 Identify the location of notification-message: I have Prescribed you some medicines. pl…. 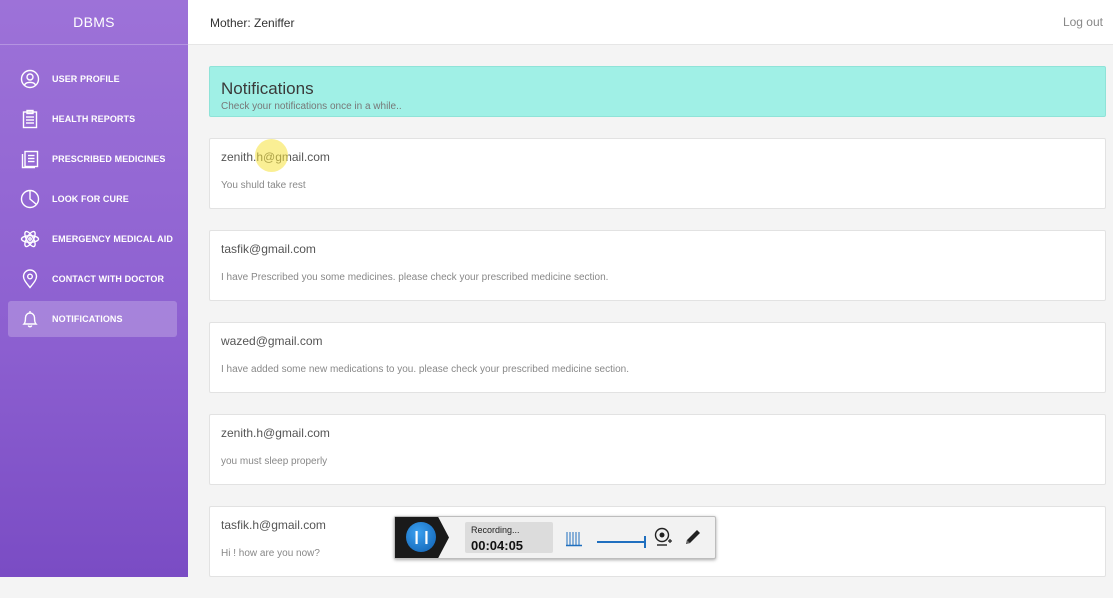
(415, 277).